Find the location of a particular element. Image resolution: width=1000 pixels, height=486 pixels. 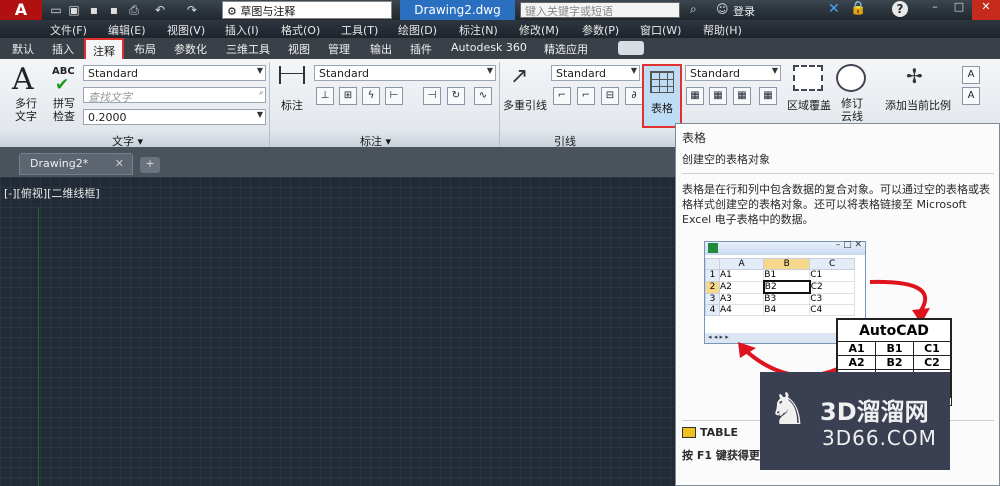

viewport-controls: [-][俯视][二维线框] is located at coordinates (52, 193).